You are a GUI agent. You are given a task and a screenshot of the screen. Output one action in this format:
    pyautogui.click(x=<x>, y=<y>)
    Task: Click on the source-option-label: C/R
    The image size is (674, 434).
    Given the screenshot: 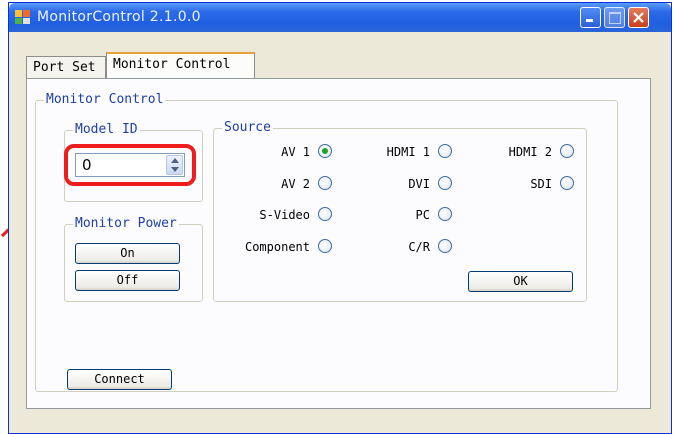 What is the action you would take?
    pyautogui.click(x=419, y=247)
    